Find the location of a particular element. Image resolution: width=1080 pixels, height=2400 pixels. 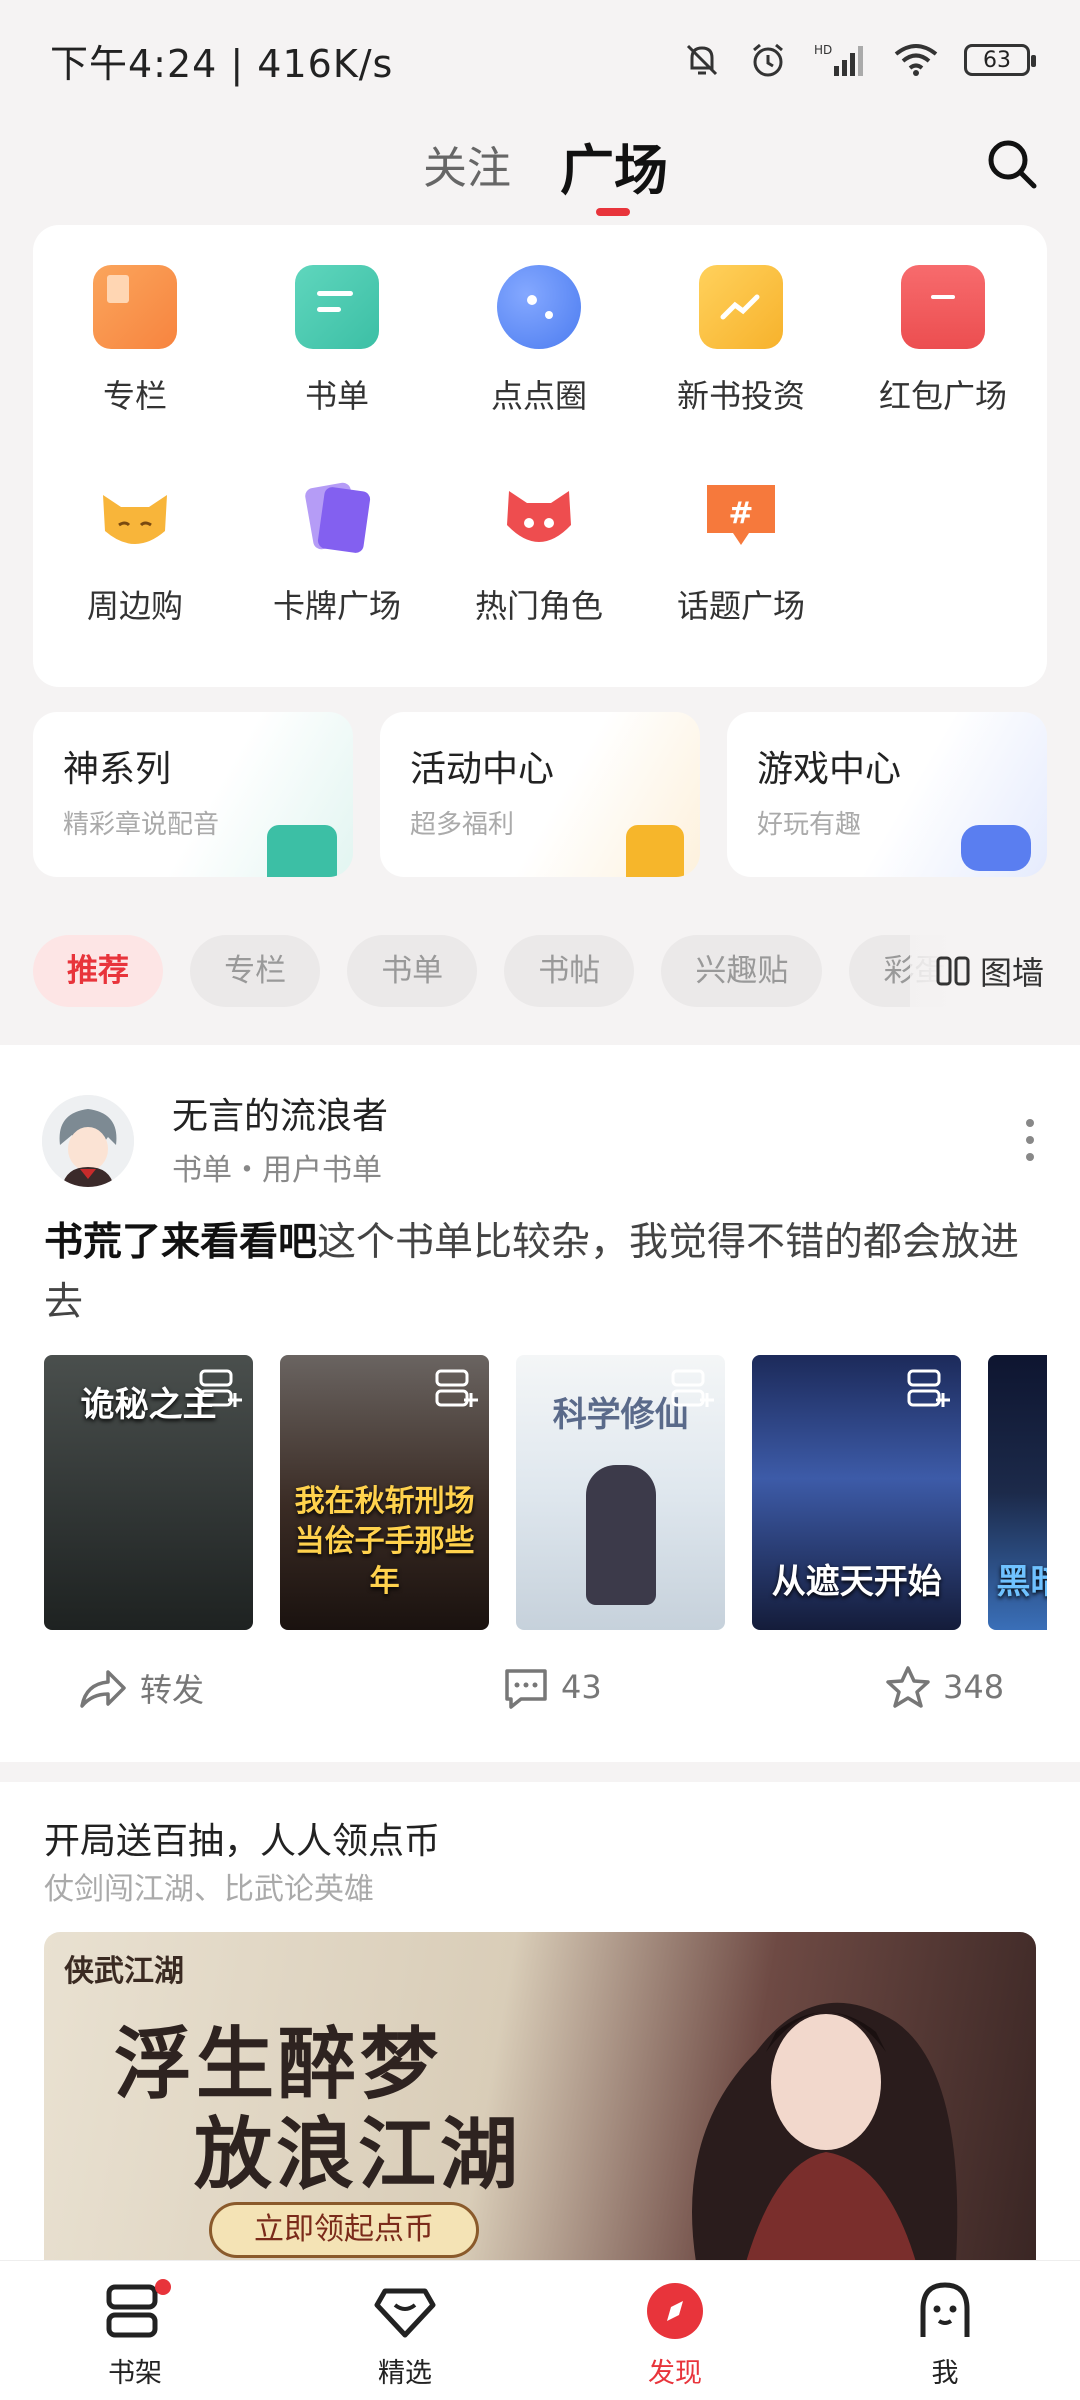

picture-wall-toggle: 图墙 is located at coordinates (995, 971).